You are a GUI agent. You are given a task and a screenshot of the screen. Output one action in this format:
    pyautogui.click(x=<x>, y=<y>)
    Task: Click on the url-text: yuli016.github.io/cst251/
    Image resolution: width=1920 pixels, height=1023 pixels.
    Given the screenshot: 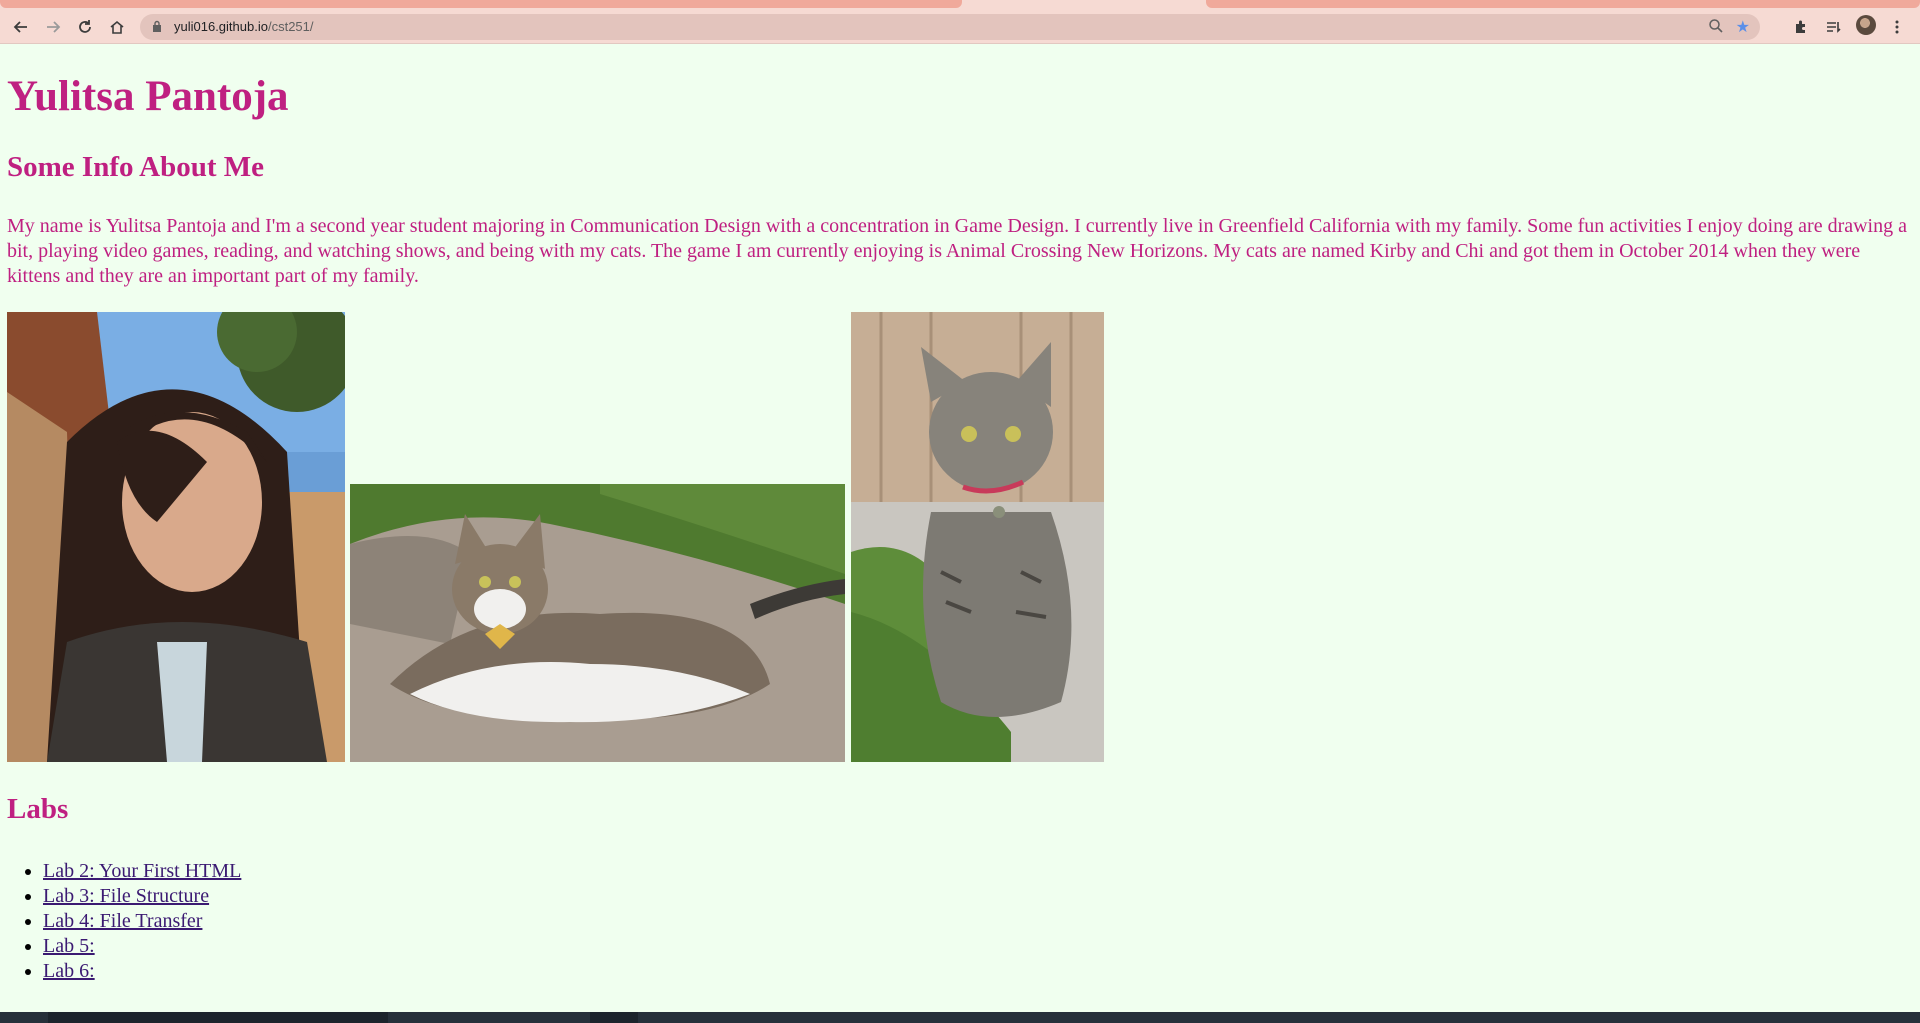 What is the action you would take?
    pyautogui.click(x=244, y=26)
    